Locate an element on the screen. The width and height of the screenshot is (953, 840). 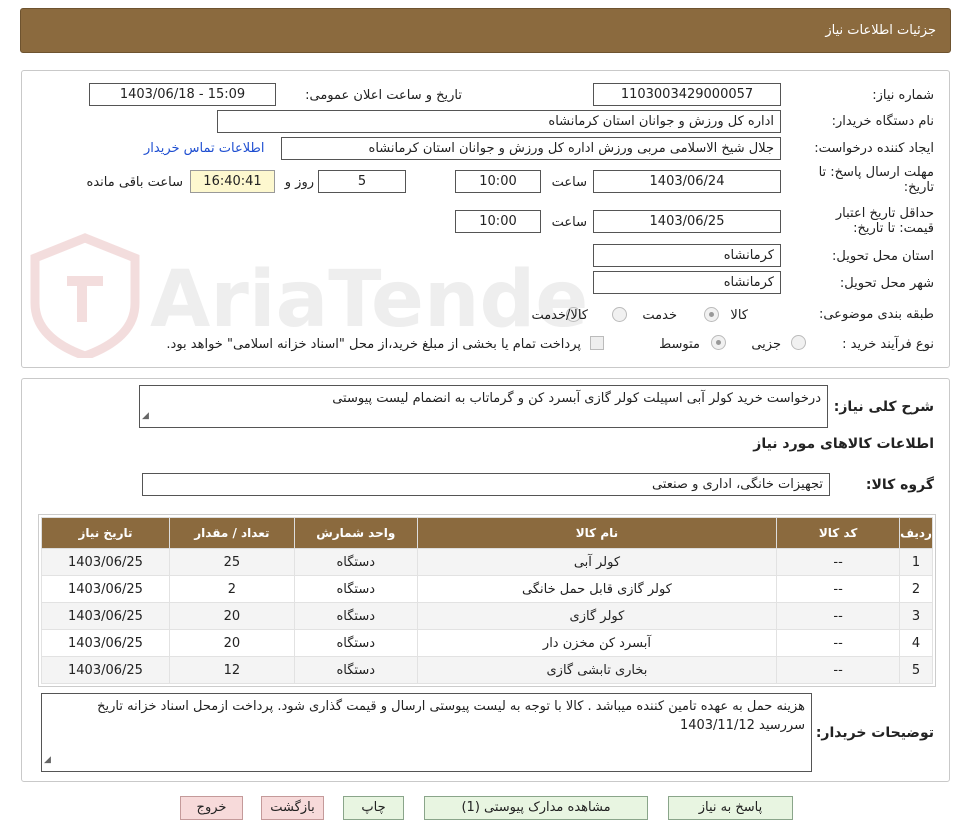
col-need-date: تاریخ نیاز is located at coordinates (105, 533).